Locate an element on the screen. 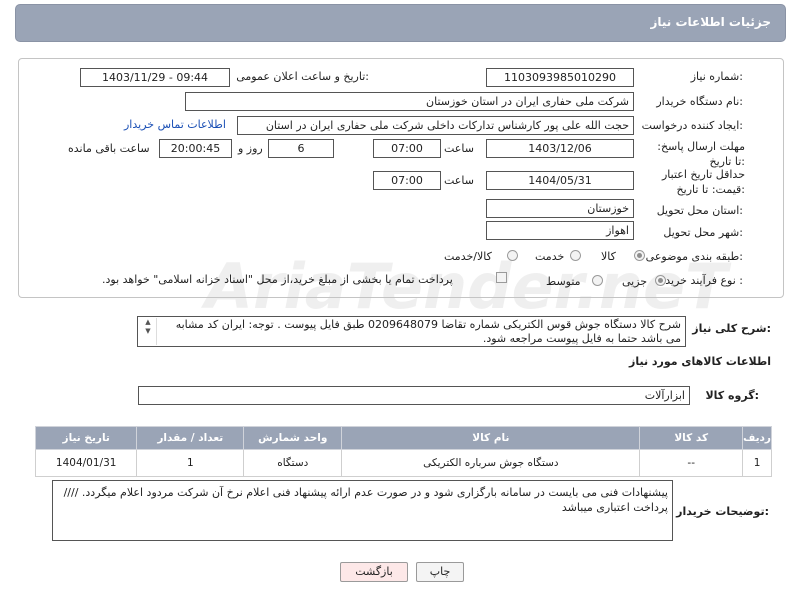 This screenshot has width=789, height=598. subject-category-label: طبقه بندی موضوعی: is located at coordinates (694, 256).